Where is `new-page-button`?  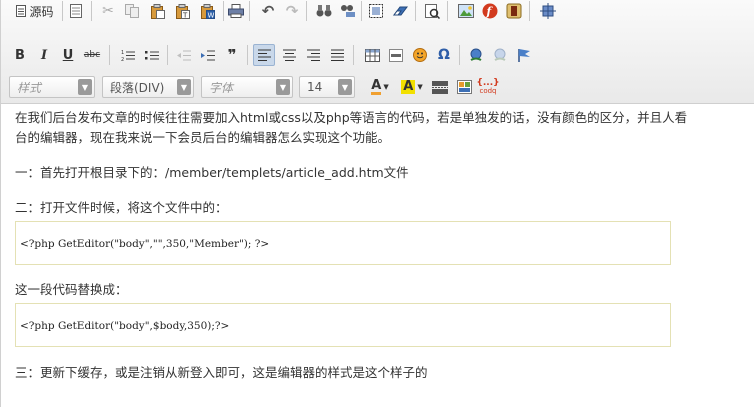 new-page-button is located at coordinates (76, 11).